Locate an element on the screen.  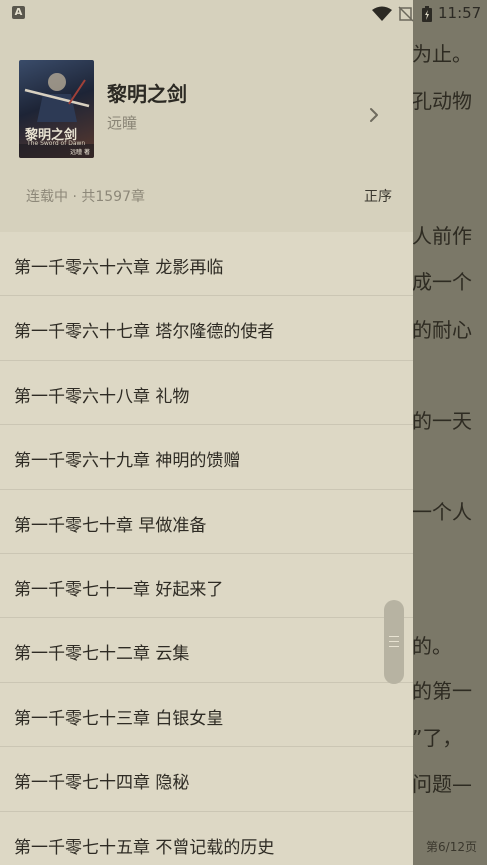
reader-text-line: 的一天 is located at coordinates (442, 421).